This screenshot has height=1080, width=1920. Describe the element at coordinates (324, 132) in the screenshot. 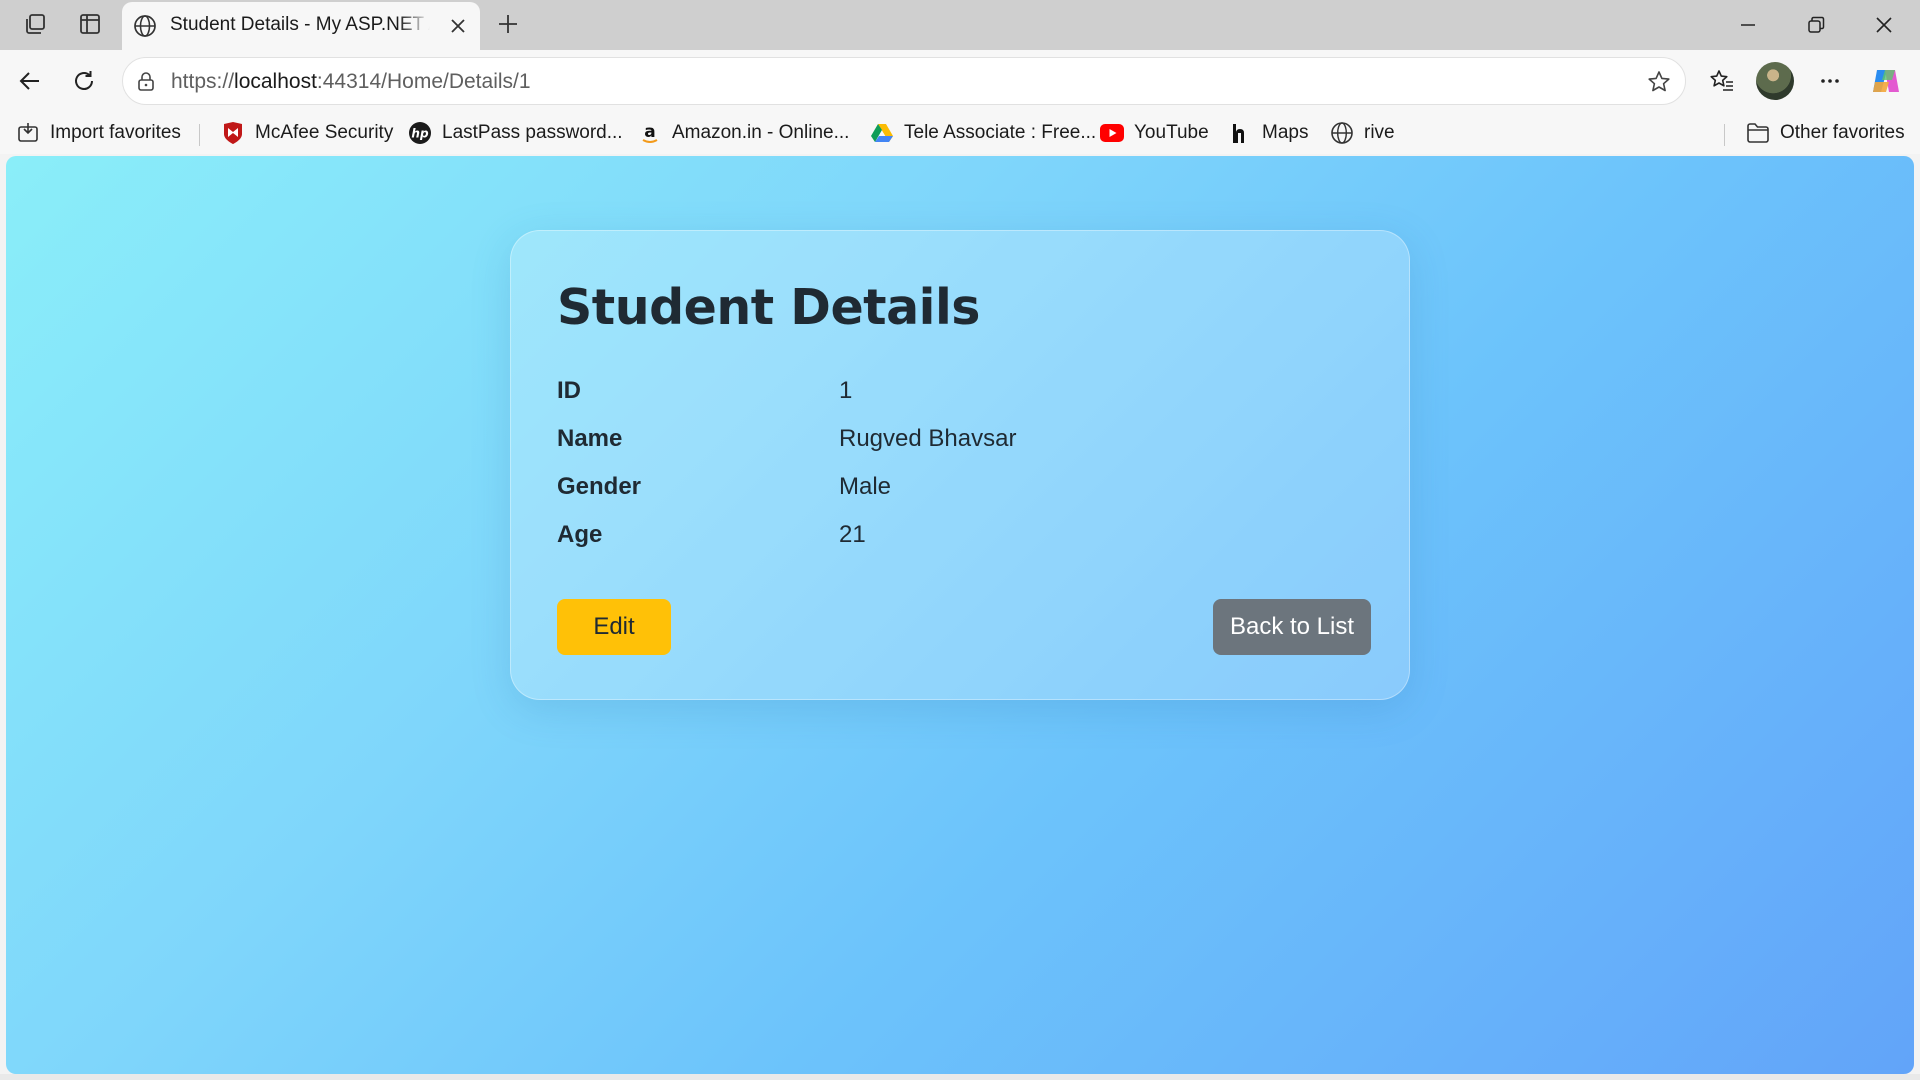

I see `favorite-label: McAfee Security` at that location.